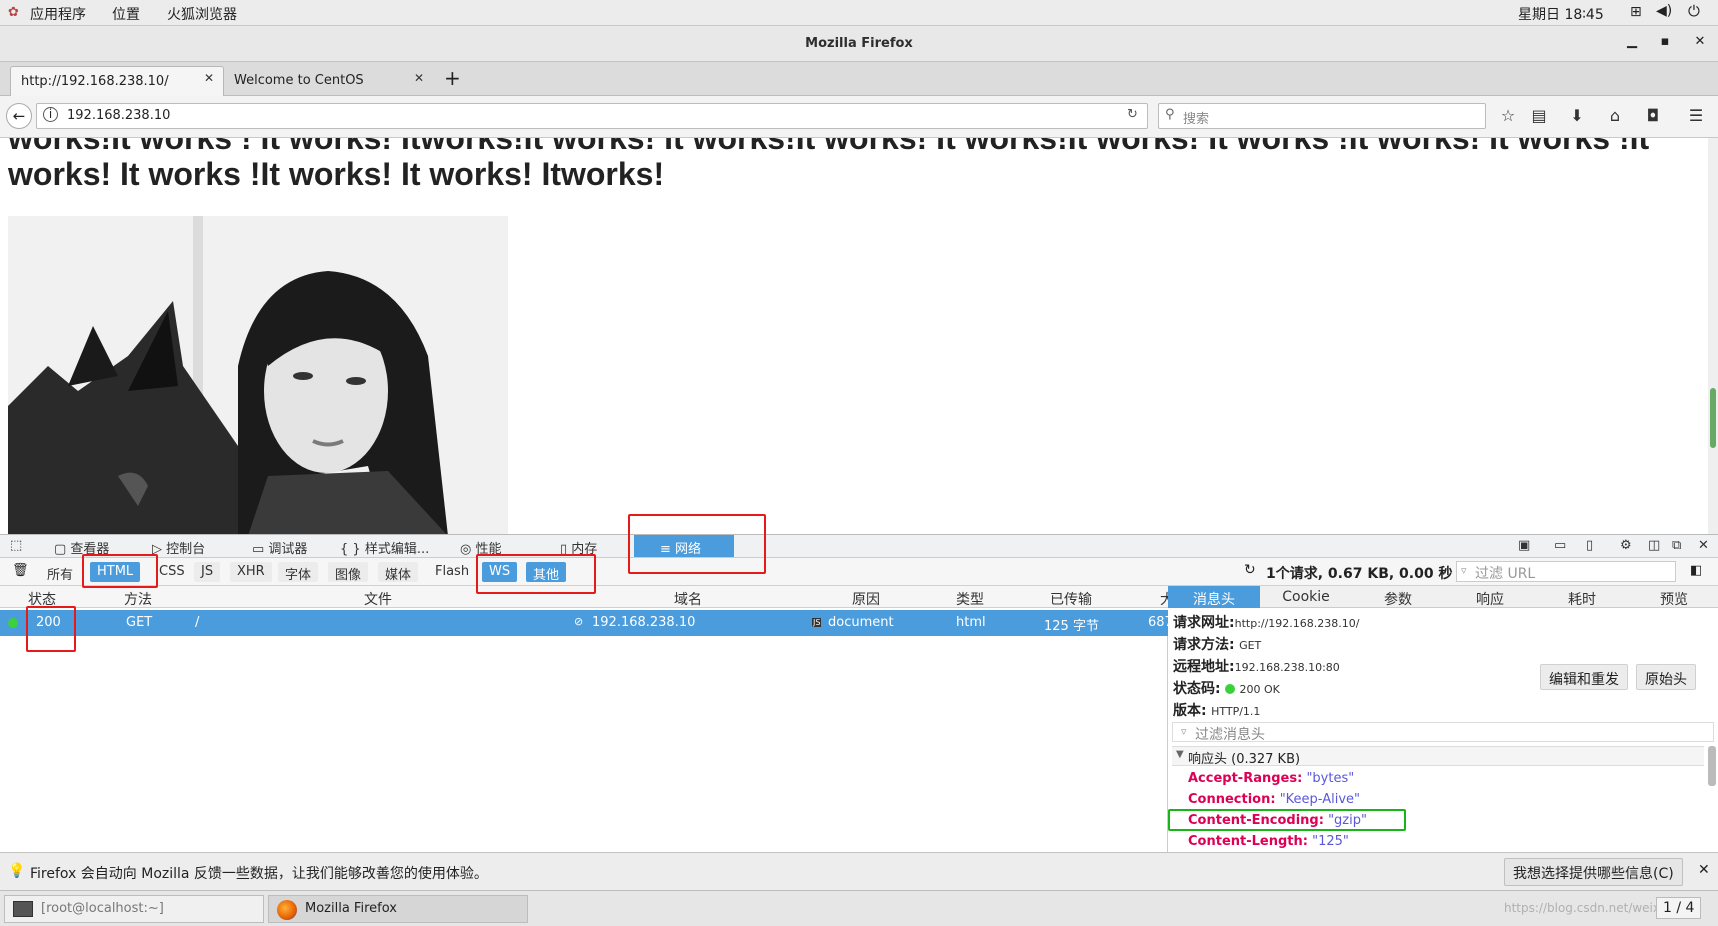 The width and height of the screenshot is (1718, 926). Describe the element at coordinates (118, 115) in the screenshot. I see `url-text: 192.168.238.10` at that location.